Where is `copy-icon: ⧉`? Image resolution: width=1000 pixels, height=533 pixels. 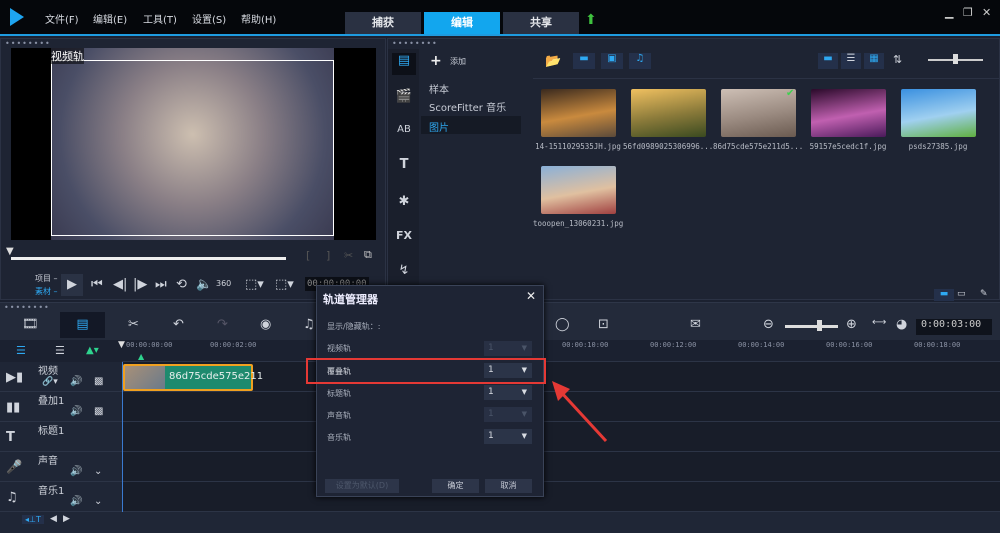
copy-icon: ⧉ is located at coordinates (368, 255).